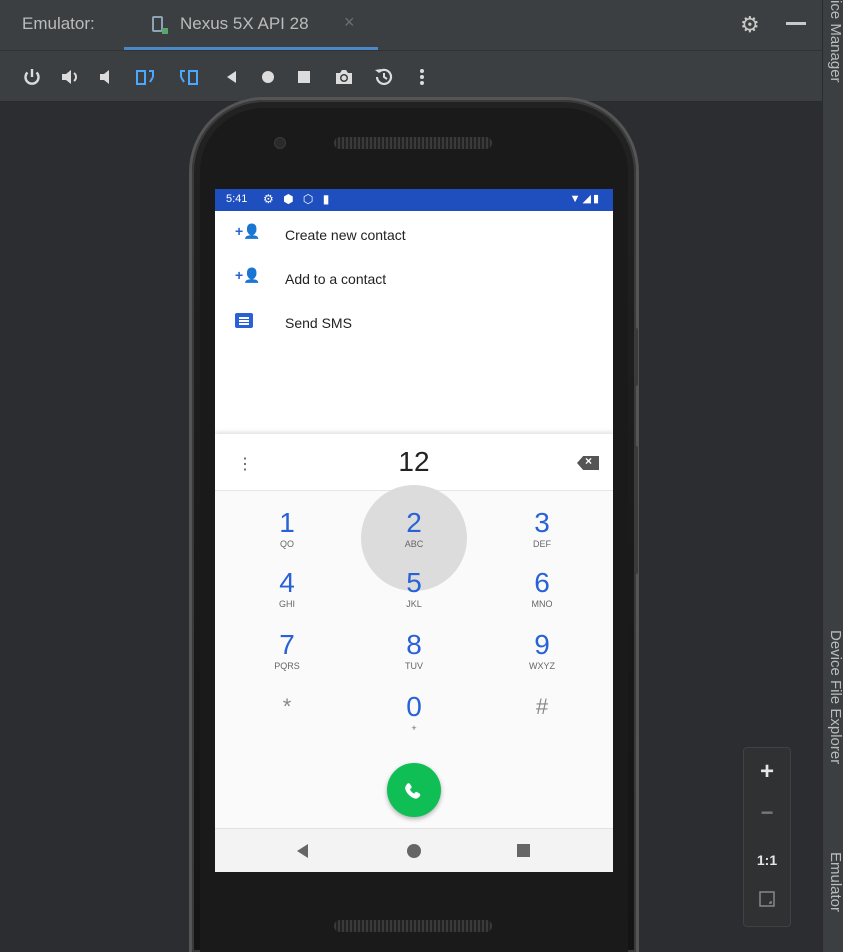 Image resolution: width=843 pixels, height=952 pixels. Describe the element at coordinates (414, 658) in the screenshot. I see `dial-key-8: 8 TUV` at that location.